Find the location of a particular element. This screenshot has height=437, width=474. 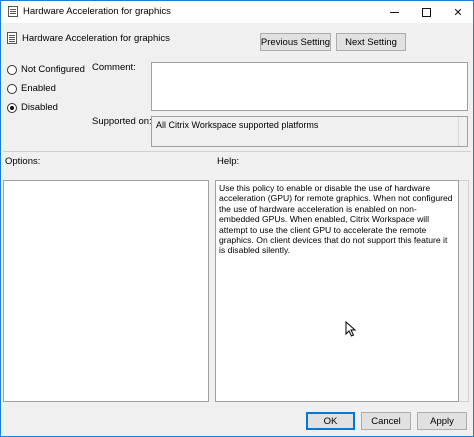

mouse-pointer-icon is located at coordinates (351, 329).